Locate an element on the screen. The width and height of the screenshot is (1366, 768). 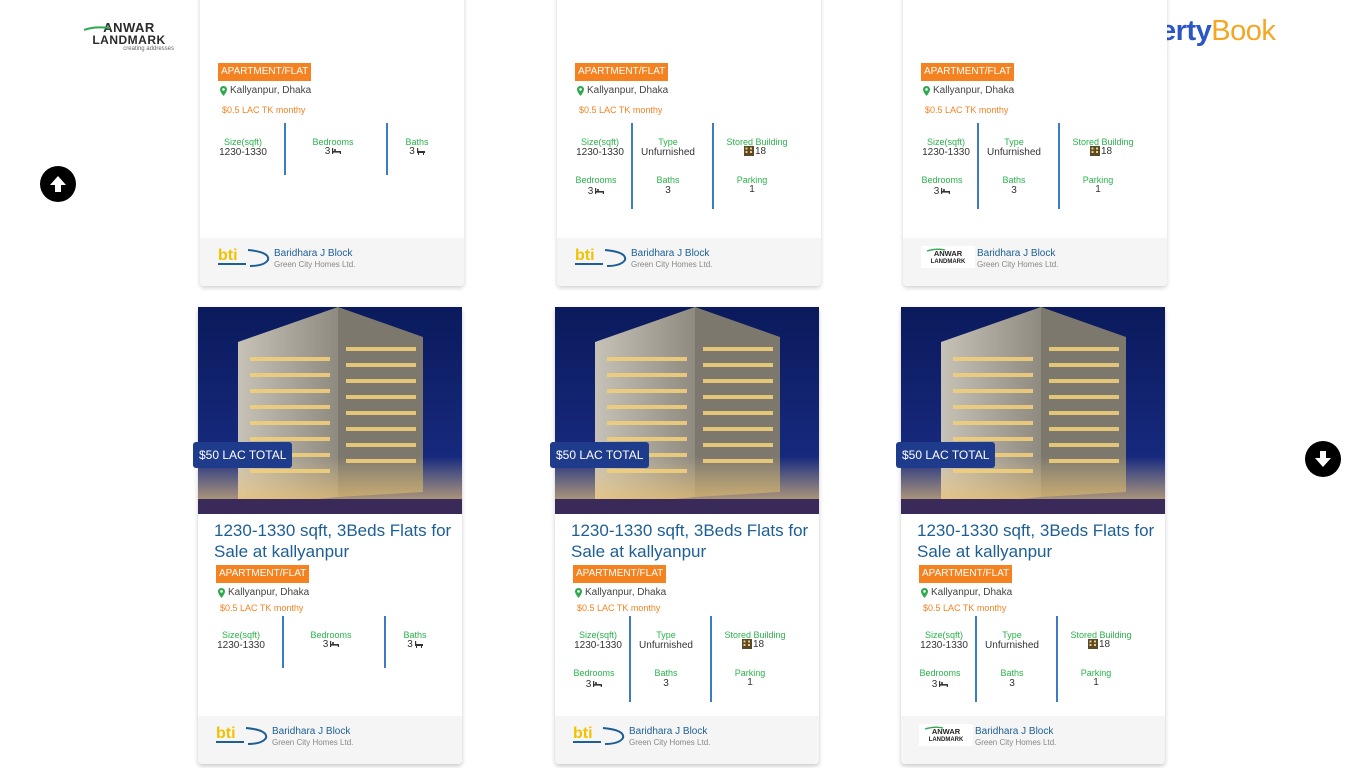
building-icon is located at coordinates (1092, 644).